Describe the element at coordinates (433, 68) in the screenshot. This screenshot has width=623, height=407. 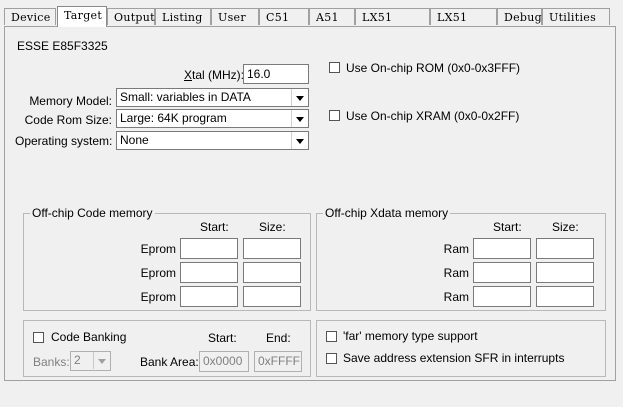
I see `onchip-rom-label: Use On-chip ROM (0x0-0x3FFF)` at that location.